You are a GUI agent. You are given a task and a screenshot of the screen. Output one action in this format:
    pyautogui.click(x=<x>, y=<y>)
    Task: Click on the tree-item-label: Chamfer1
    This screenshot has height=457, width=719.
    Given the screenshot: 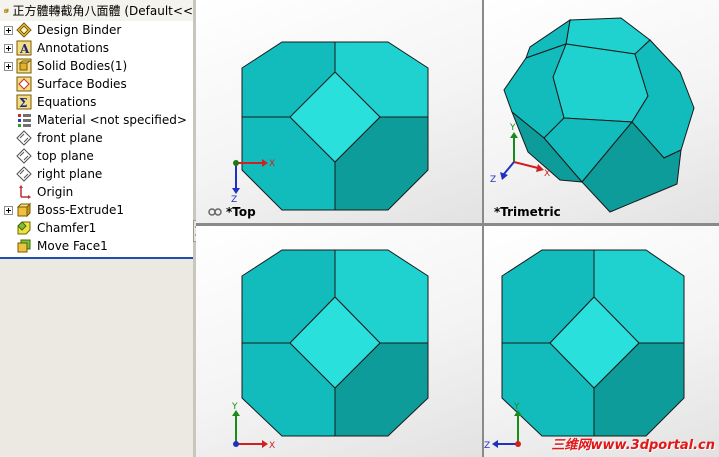 What is the action you would take?
    pyautogui.click(x=67, y=228)
    